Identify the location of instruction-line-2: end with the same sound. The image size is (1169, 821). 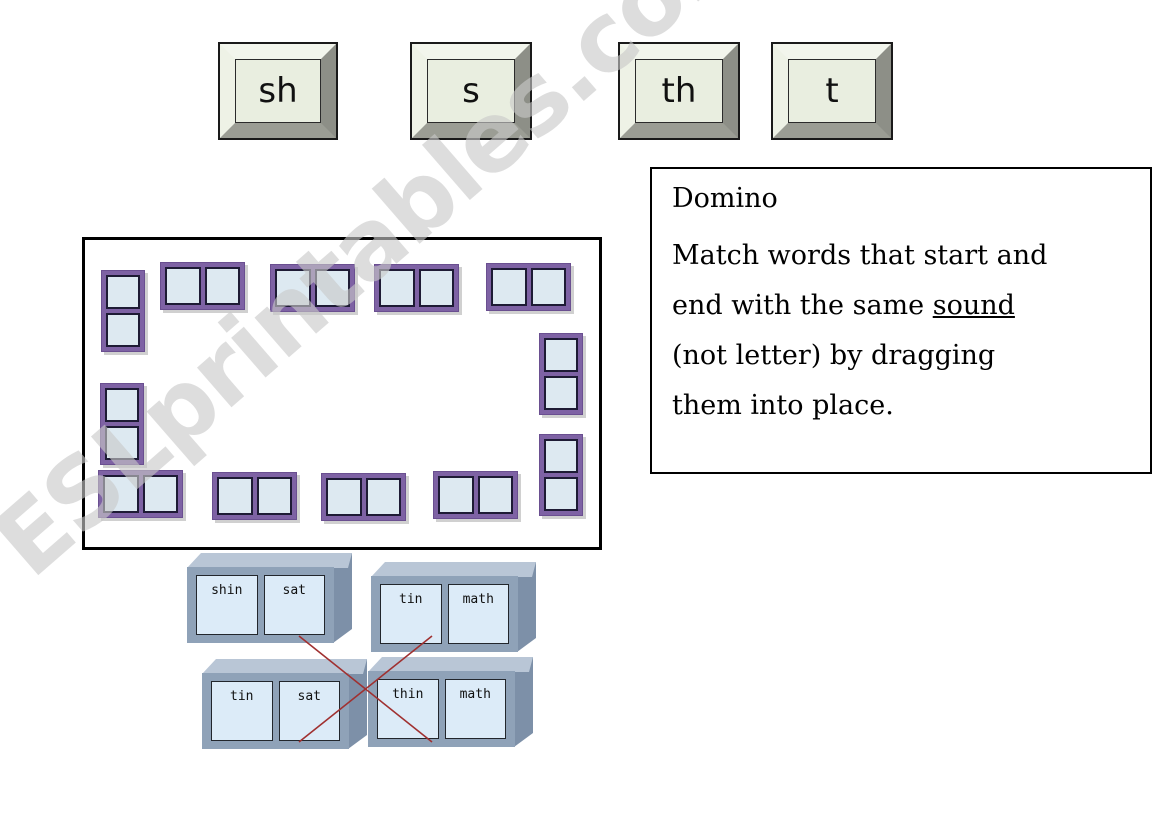
(901, 305).